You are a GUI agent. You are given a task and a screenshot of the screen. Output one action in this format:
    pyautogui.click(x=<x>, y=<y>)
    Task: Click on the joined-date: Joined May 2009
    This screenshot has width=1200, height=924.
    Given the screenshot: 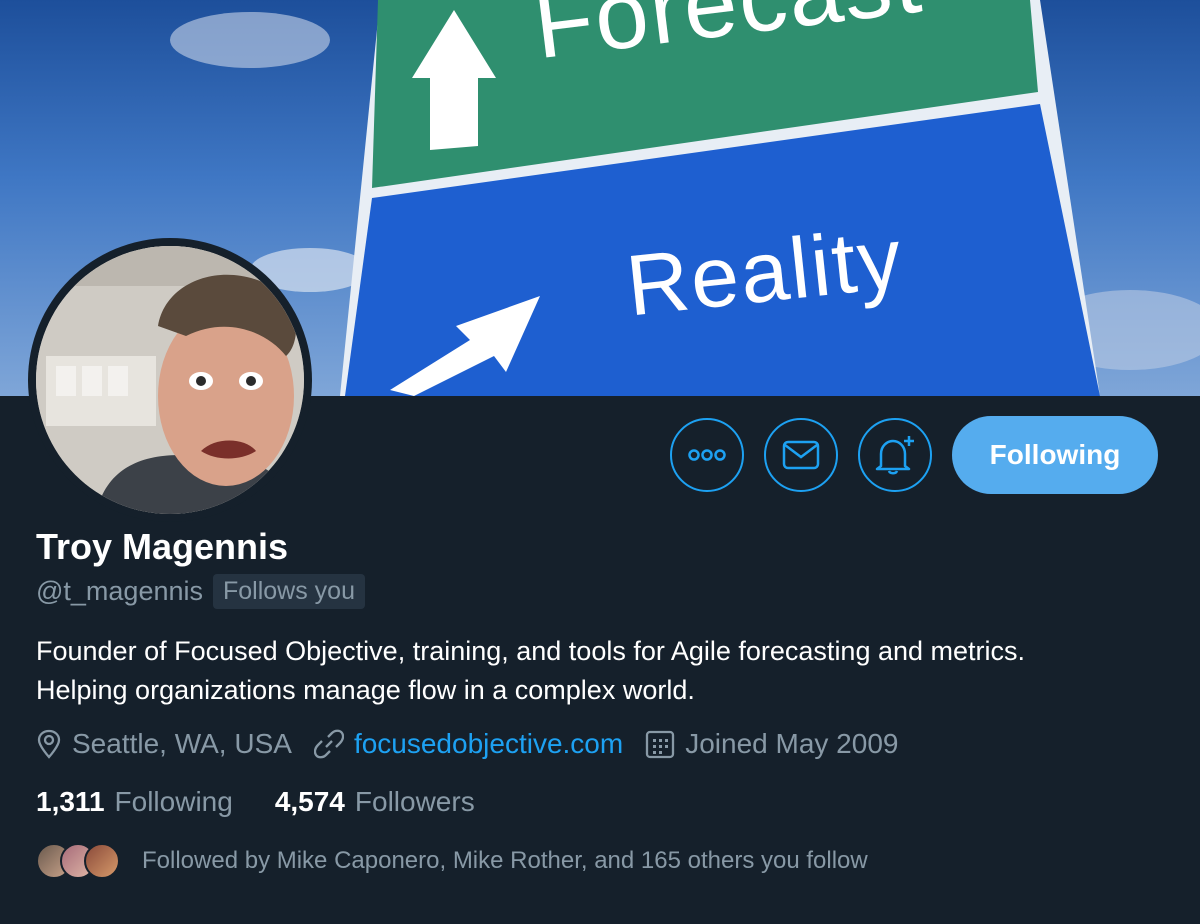 What is the action you would take?
    pyautogui.click(x=771, y=744)
    